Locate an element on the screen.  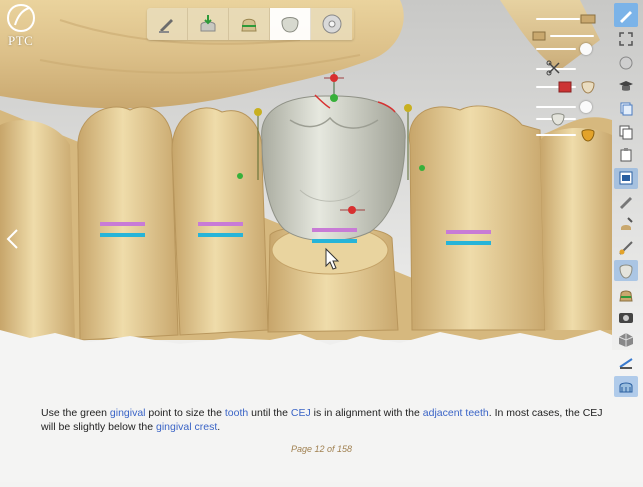
sidebar-cube-button is located at coordinates (626, 340).